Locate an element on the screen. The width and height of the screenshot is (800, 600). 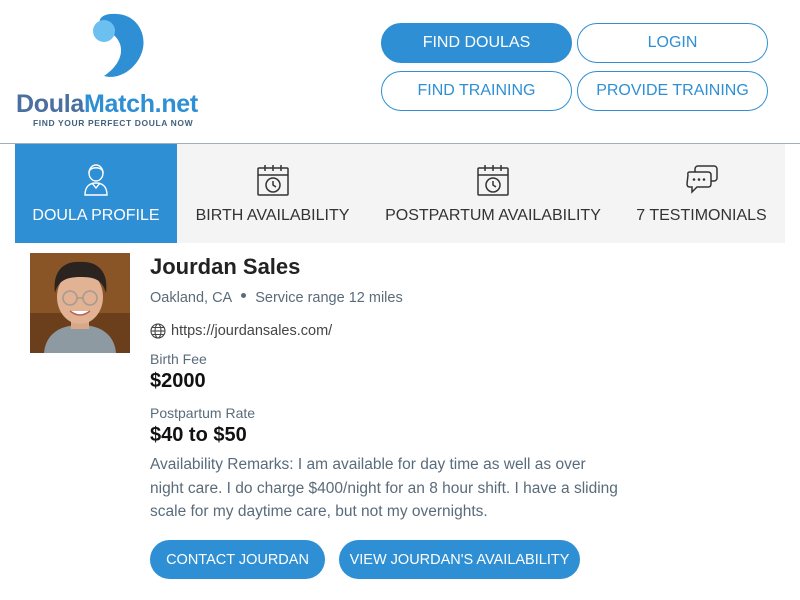
tab-label: BIRTH AVAILABILITY is located at coordinates (272, 215).